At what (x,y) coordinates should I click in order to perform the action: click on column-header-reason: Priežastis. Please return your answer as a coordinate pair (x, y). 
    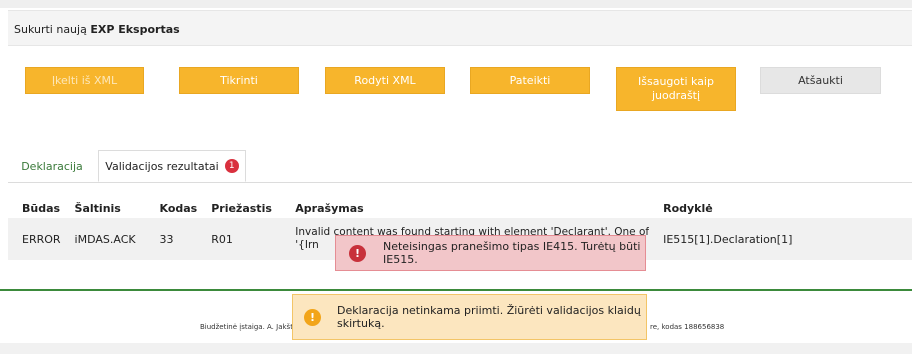
    Looking at the image, I should click on (241, 208).